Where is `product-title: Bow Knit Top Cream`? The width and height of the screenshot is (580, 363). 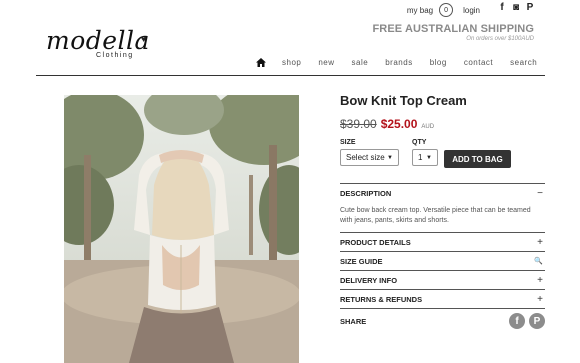 product-title: Bow Knit Top Cream is located at coordinates (403, 100).